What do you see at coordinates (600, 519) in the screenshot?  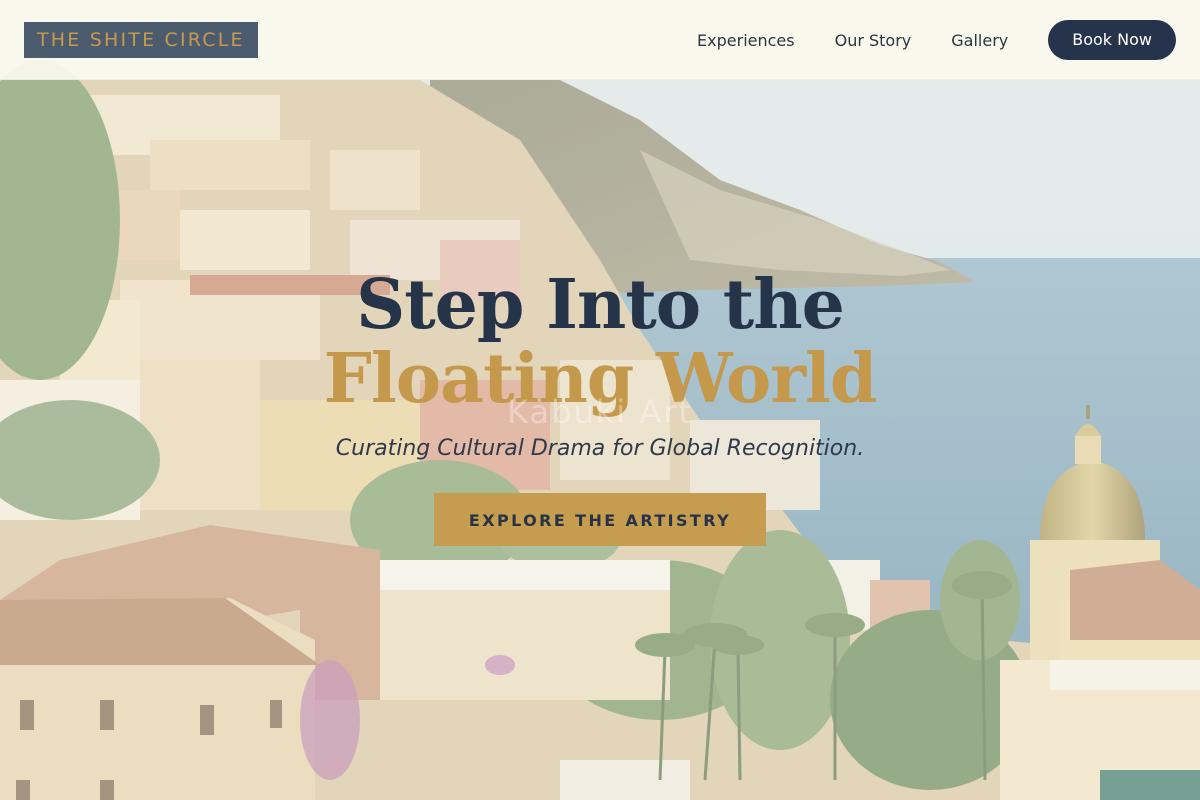 I see `explore-artistry-button: EXPLORE THE ARTISTRY` at bounding box center [600, 519].